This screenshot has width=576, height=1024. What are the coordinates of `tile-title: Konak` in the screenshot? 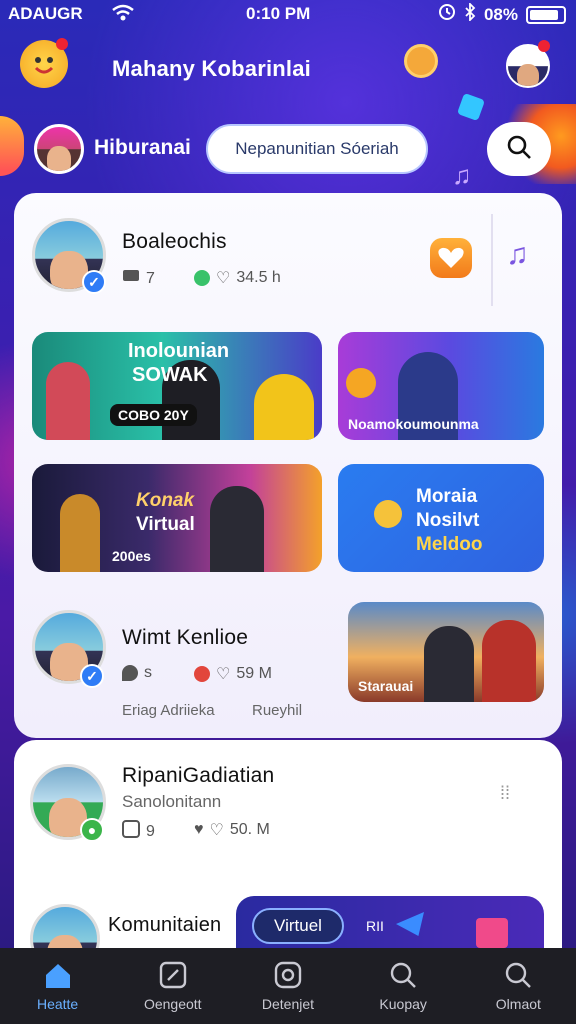 It's located at (165, 500).